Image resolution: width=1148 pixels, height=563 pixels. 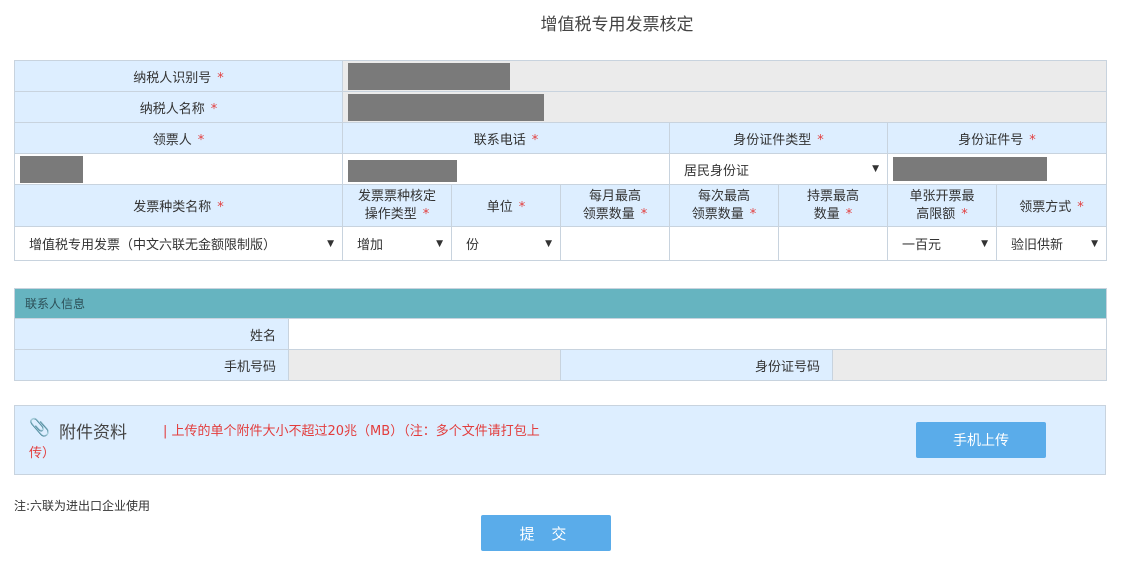 What do you see at coordinates (724, 243) in the screenshot?
I see `each-max-input` at bounding box center [724, 243].